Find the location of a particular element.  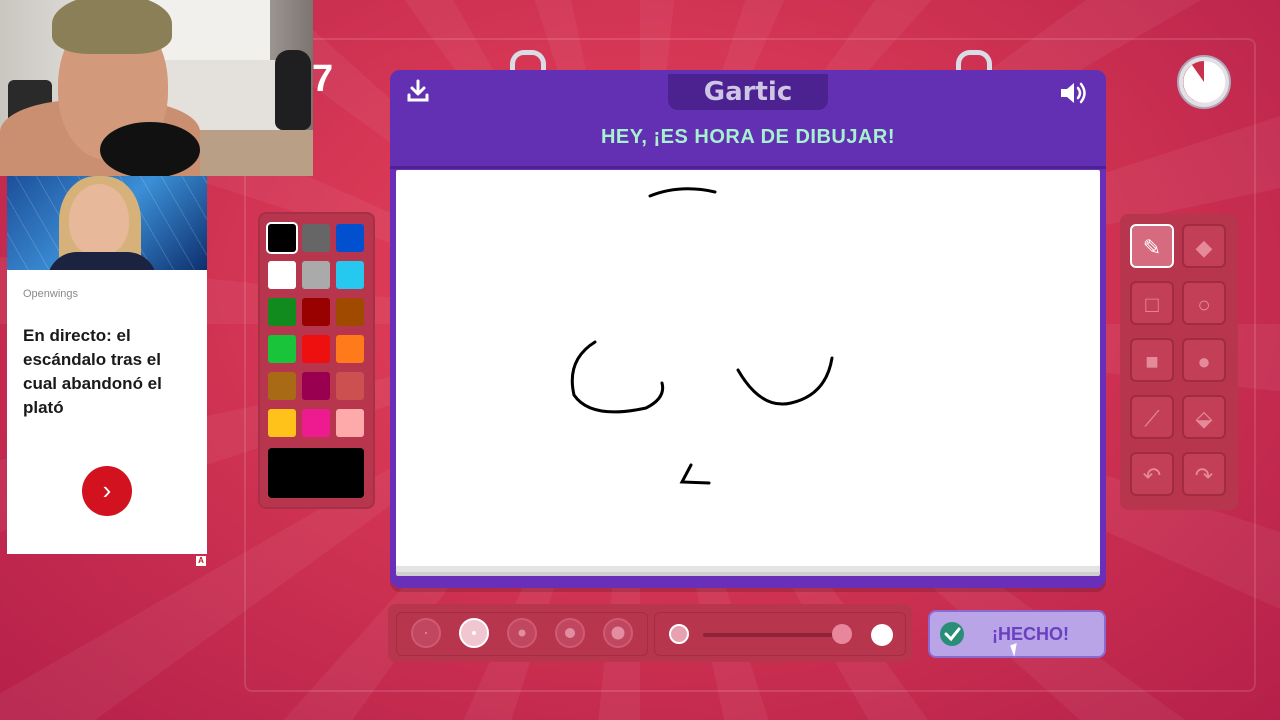

gartic-logo: Gartic is located at coordinates (748, 92).